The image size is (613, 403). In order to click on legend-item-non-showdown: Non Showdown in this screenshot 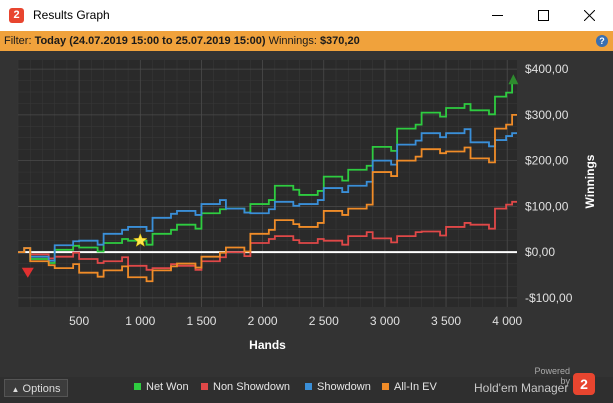, I will do `click(245, 387)`.